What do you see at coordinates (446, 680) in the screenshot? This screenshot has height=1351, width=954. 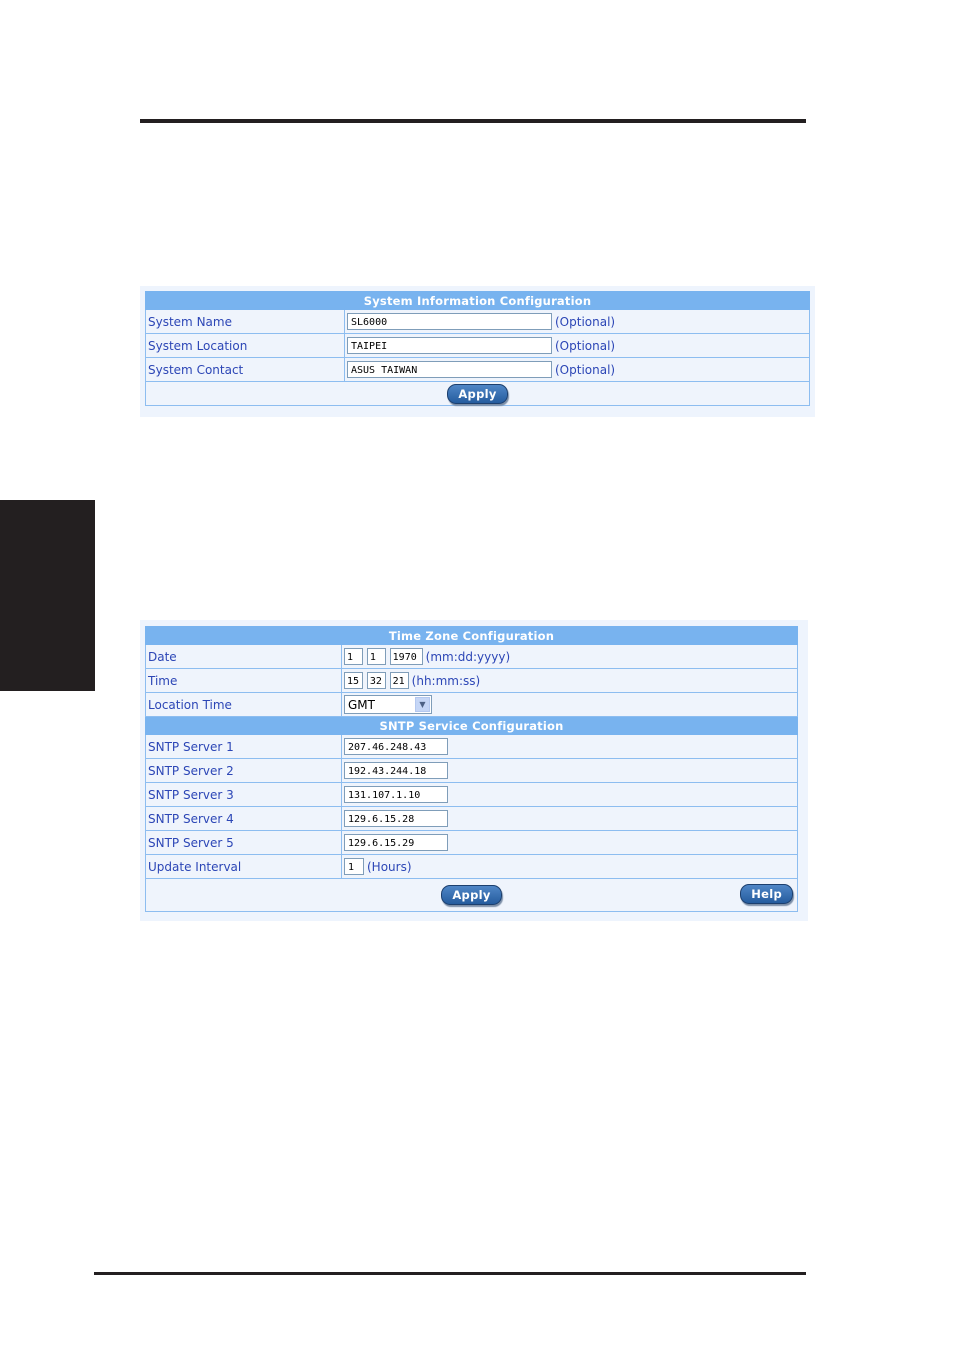 I see `time-format-hint: (hh:mm:ss)` at bounding box center [446, 680].